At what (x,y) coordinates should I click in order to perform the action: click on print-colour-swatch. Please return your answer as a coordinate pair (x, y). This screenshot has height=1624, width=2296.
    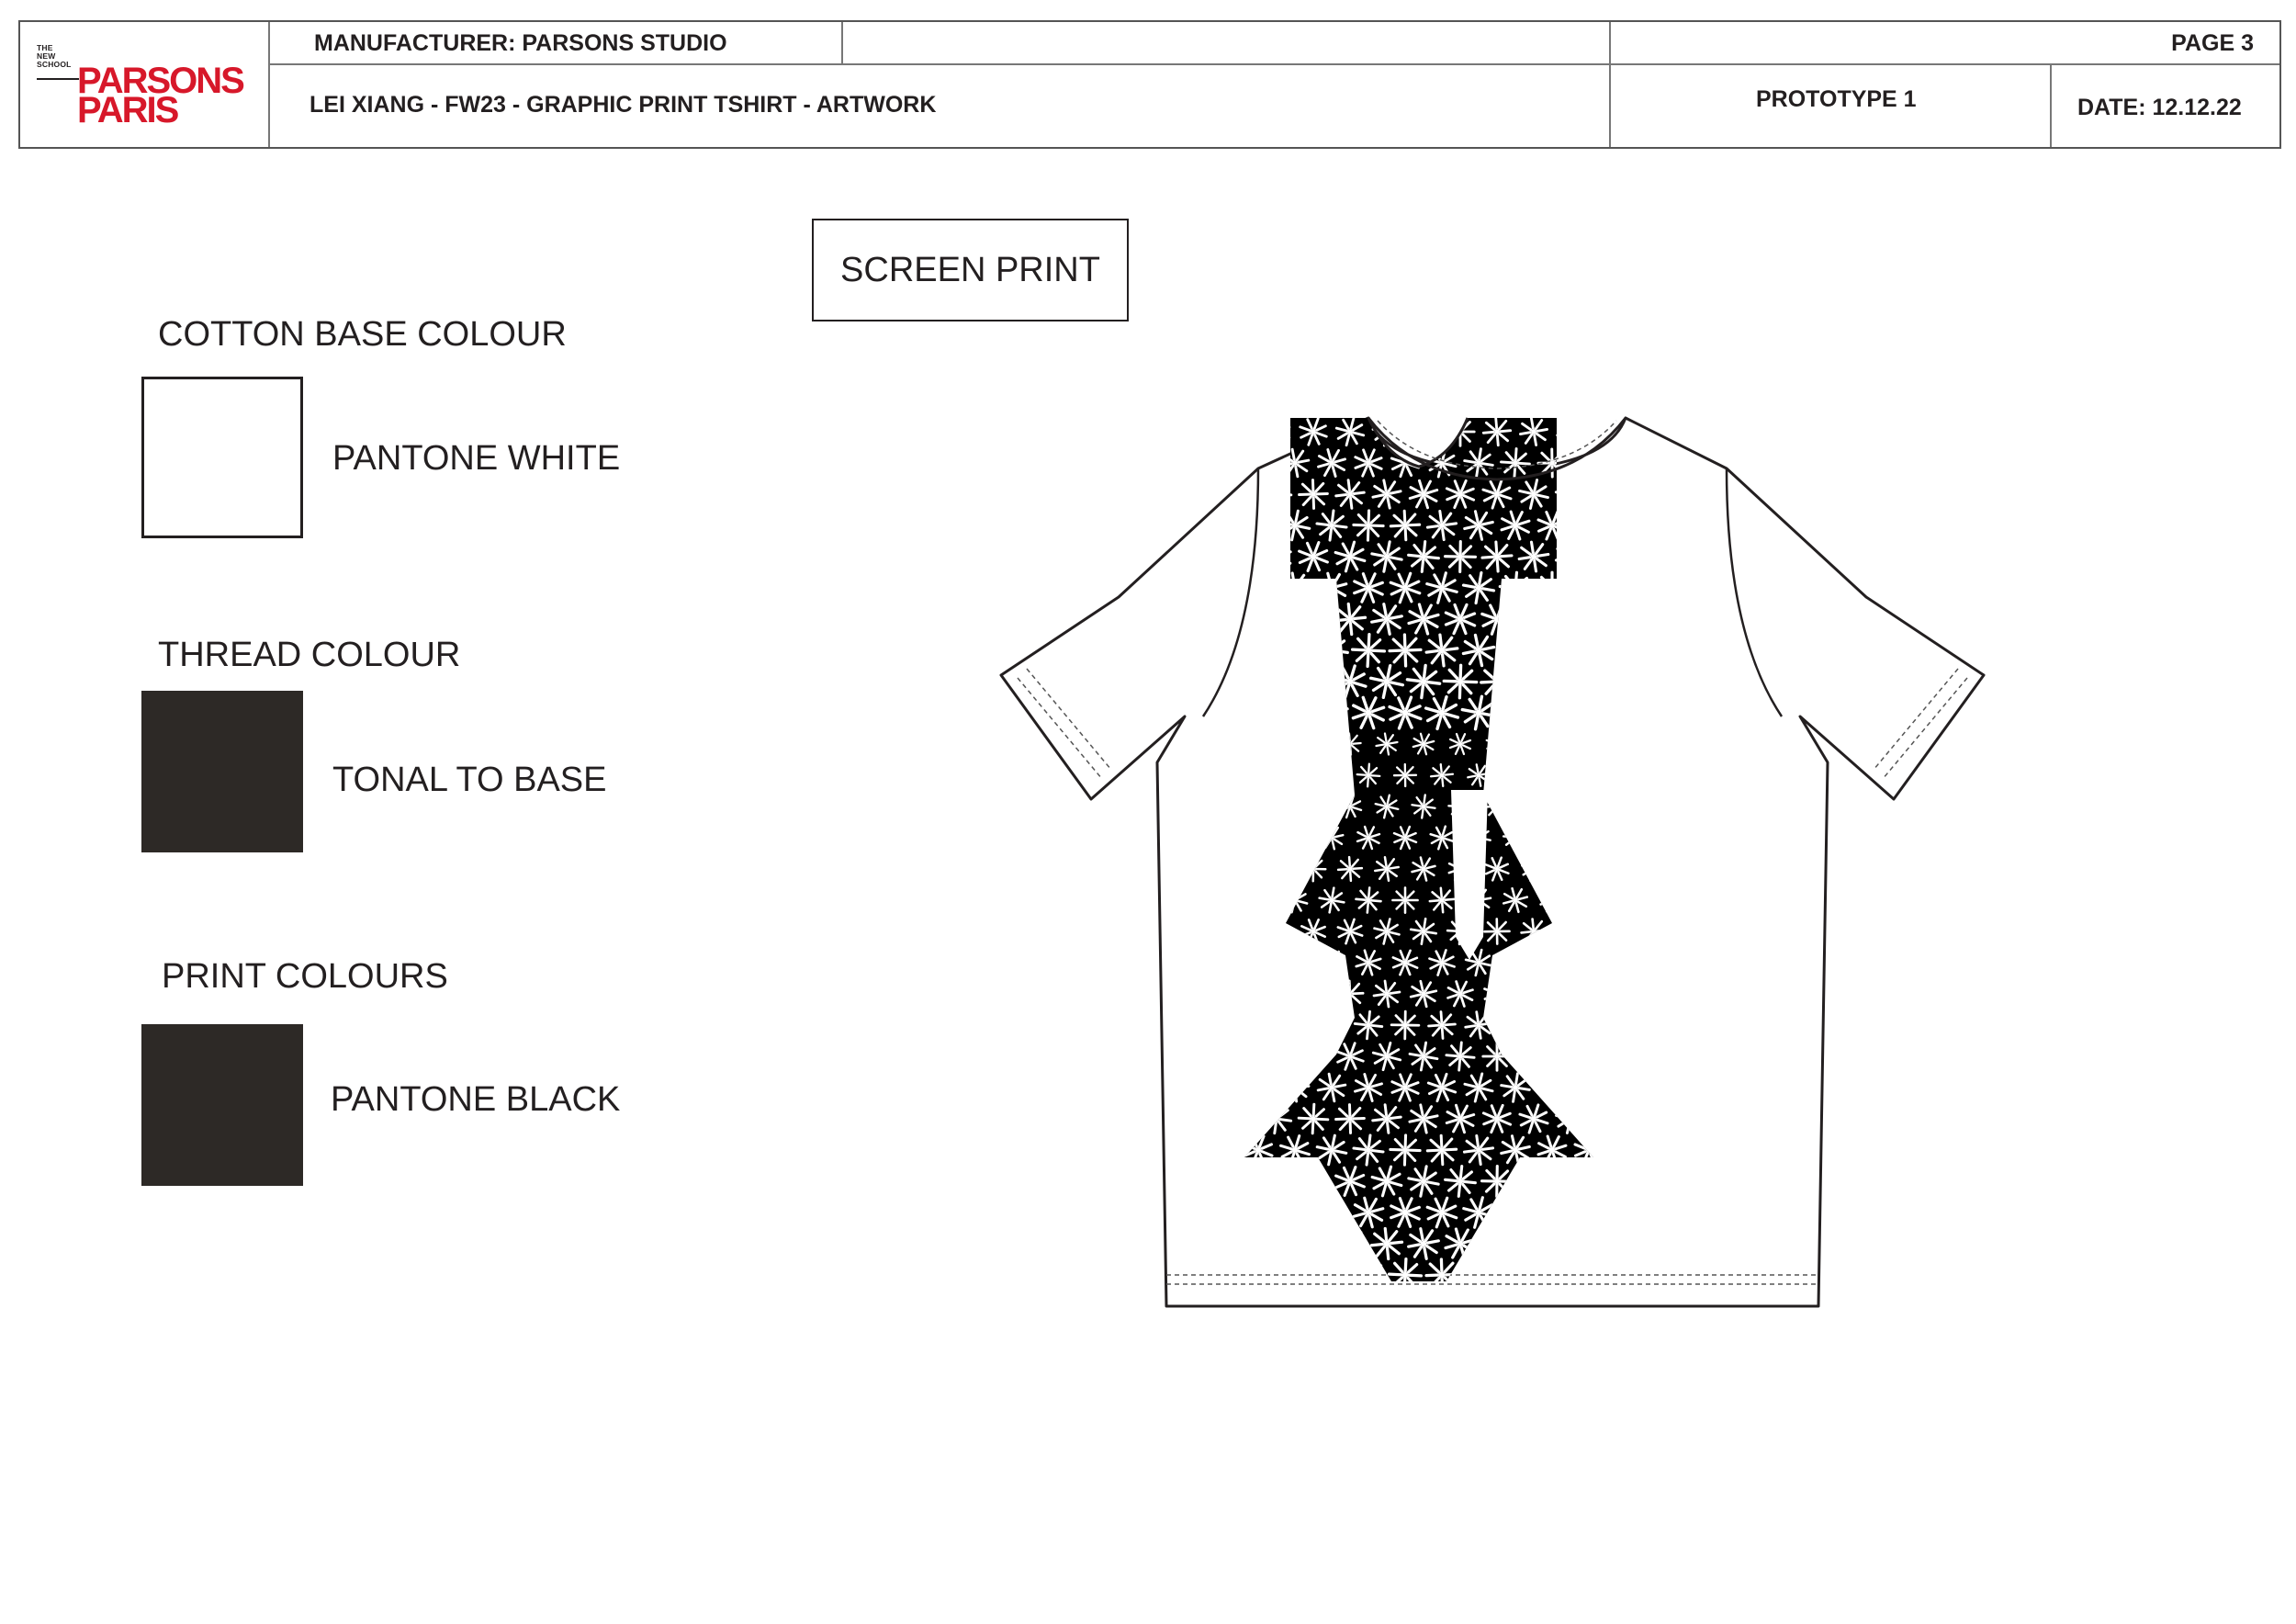
    Looking at the image, I should click on (222, 1105).